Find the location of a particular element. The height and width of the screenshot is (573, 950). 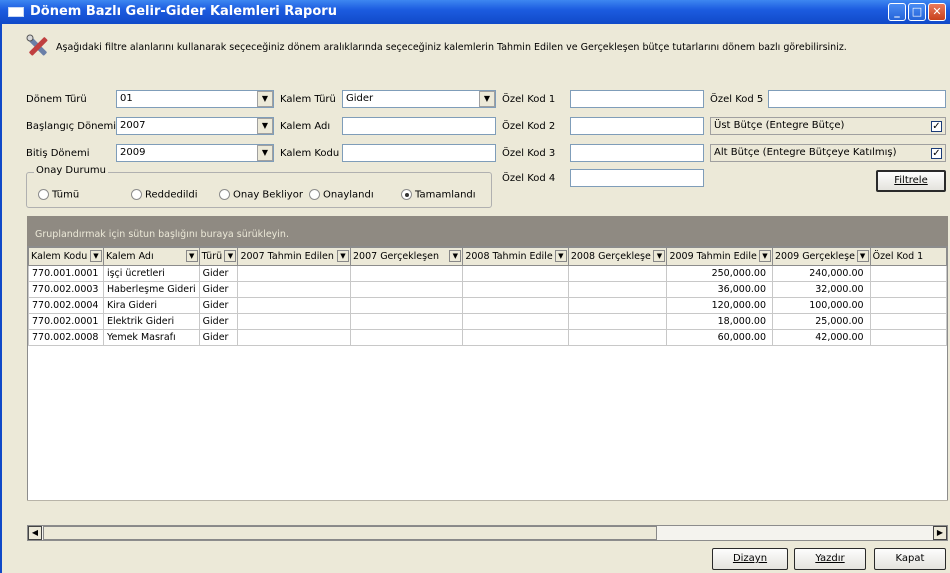

cell: Kira Gideri is located at coordinates (151, 305).